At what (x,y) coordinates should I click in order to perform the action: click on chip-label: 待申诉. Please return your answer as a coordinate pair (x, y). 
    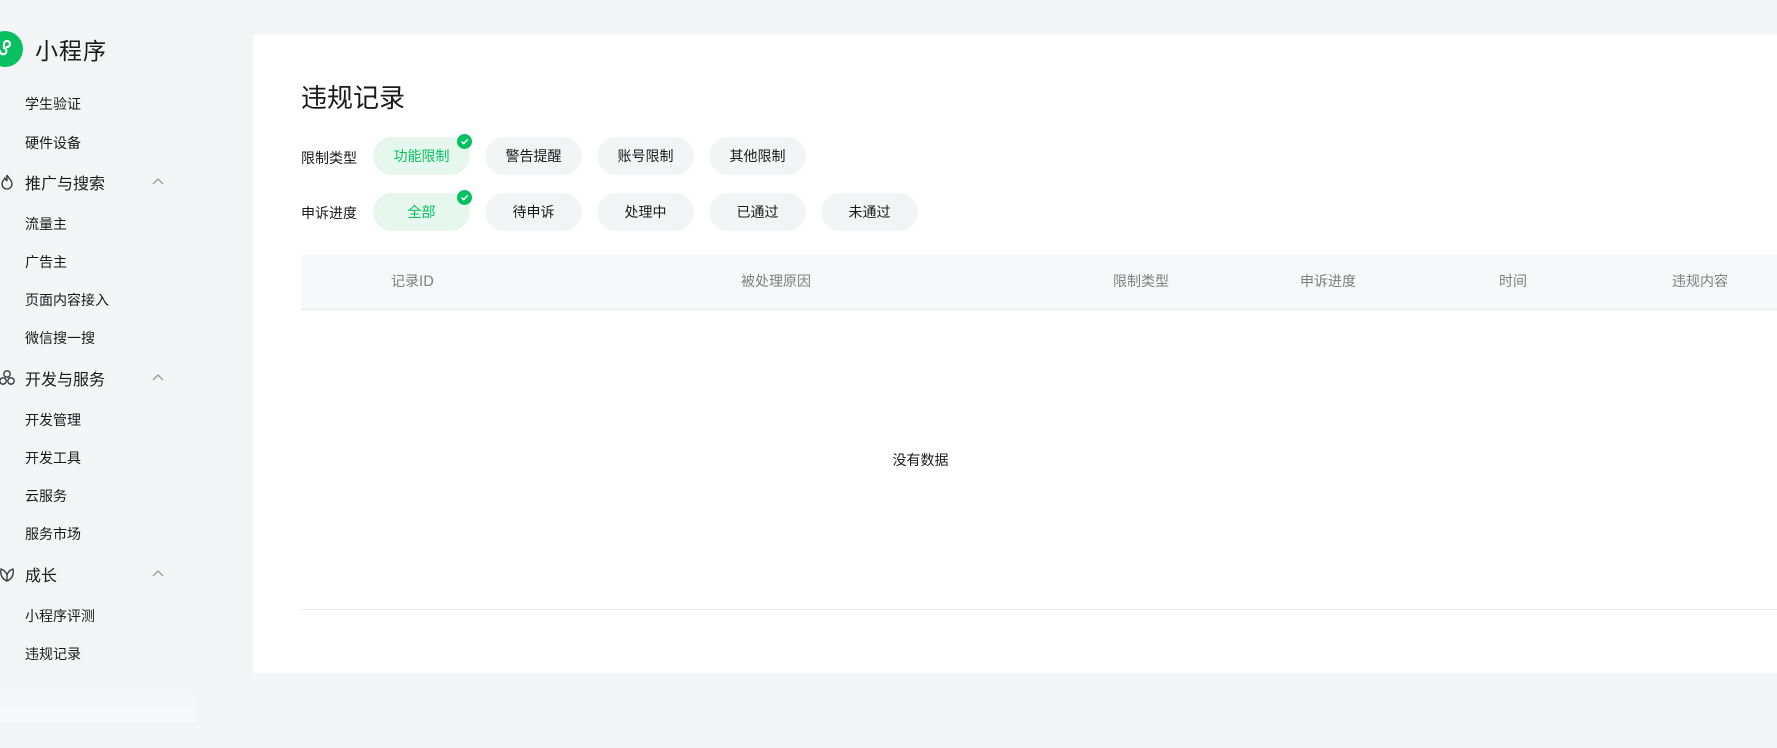
    Looking at the image, I should click on (533, 213).